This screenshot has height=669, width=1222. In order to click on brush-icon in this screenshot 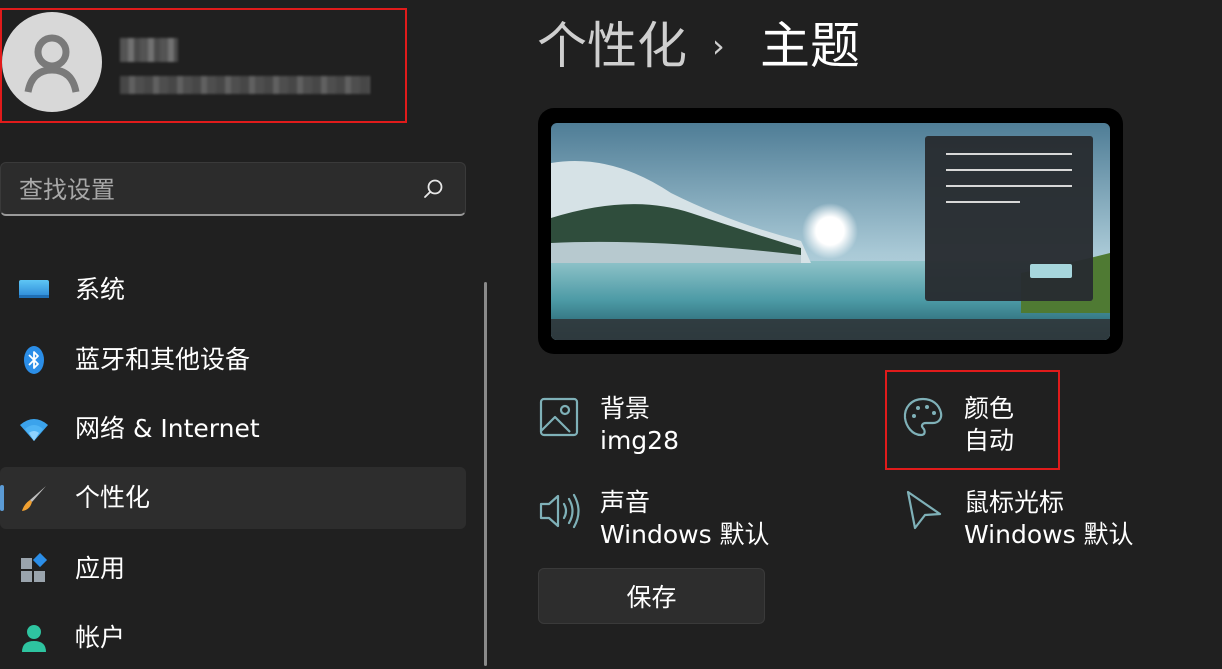, I will do `click(34, 498)`.